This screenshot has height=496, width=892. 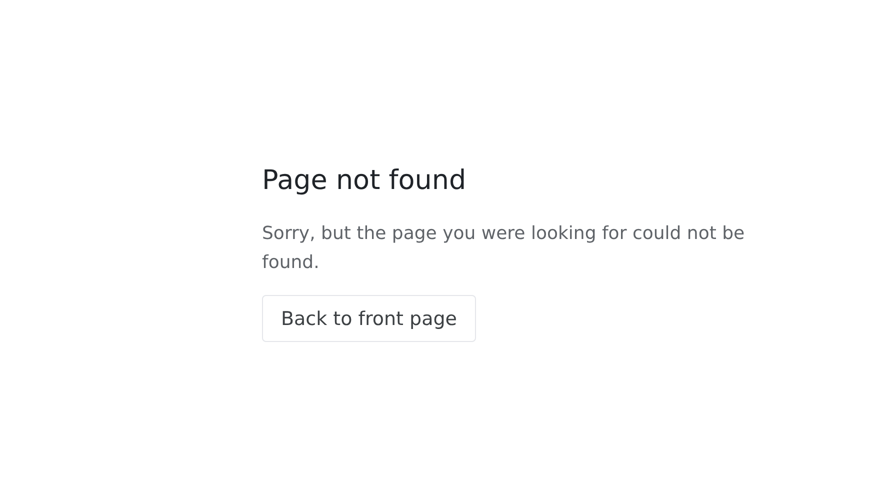 What do you see at coordinates (369, 318) in the screenshot?
I see `back-button: Back to front page` at bounding box center [369, 318].